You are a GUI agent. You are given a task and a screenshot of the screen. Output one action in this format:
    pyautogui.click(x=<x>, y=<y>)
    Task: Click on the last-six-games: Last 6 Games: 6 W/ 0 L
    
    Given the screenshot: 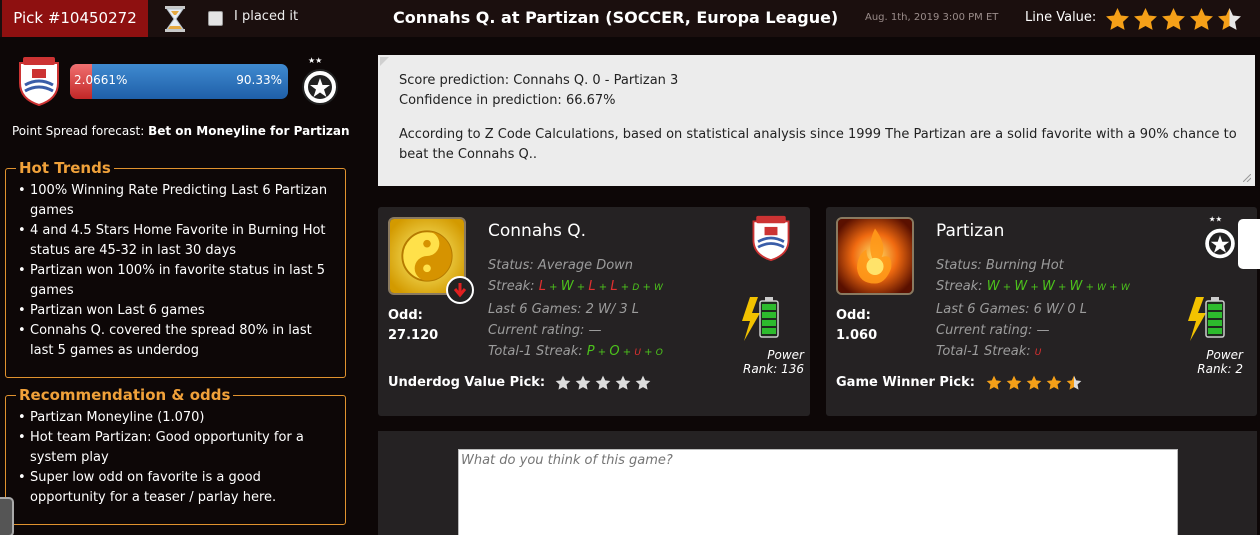 What is the action you would take?
    pyautogui.click(x=1012, y=309)
    